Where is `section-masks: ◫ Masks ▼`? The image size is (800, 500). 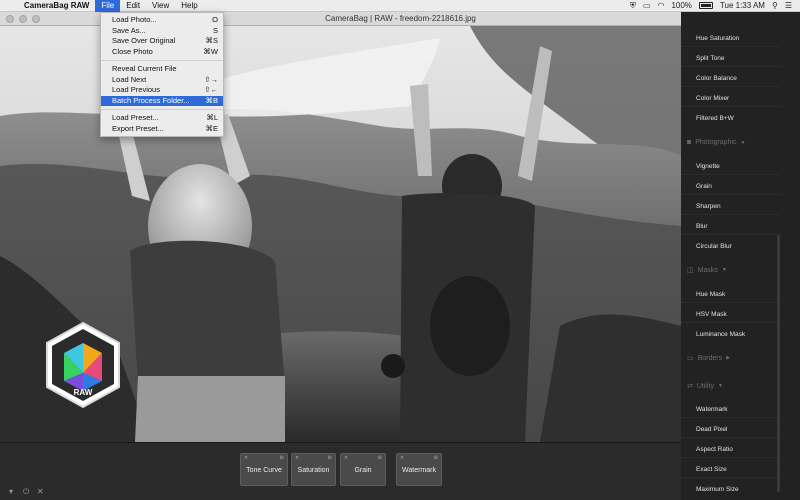 section-masks: ◫ Masks ▼ is located at coordinates (707, 270).